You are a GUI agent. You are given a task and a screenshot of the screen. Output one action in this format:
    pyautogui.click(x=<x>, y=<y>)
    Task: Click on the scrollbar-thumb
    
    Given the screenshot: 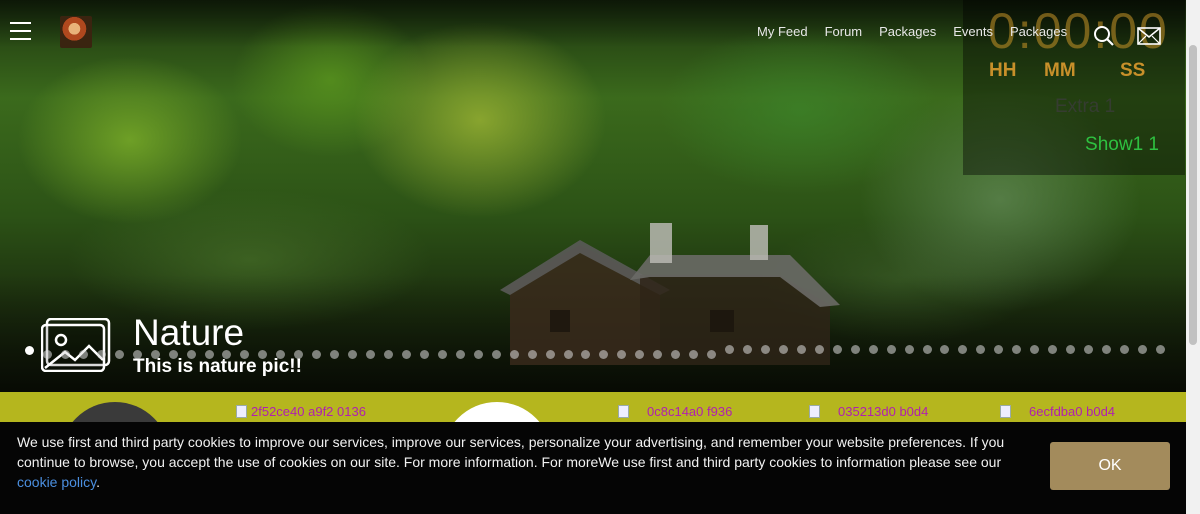 What is the action you would take?
    pyautogui.click(x=1193, y=195)
    